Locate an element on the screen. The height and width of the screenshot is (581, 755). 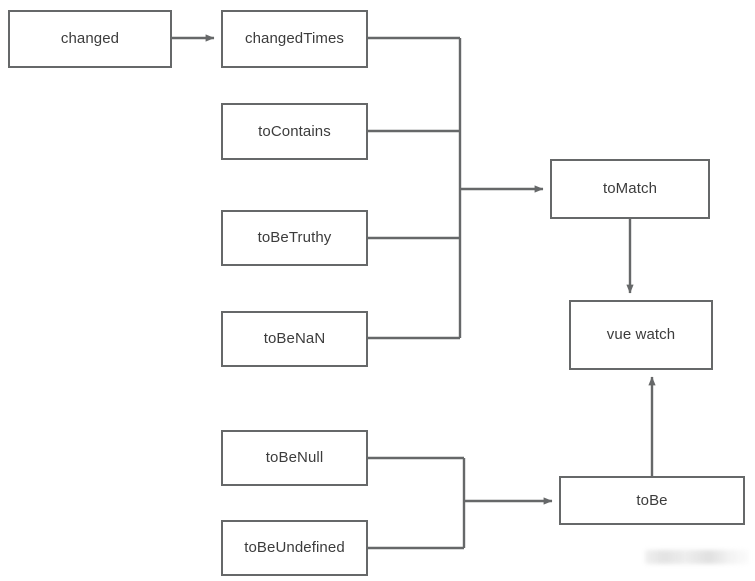
node-label: toBeNaN is located at coordinates (294, 338).